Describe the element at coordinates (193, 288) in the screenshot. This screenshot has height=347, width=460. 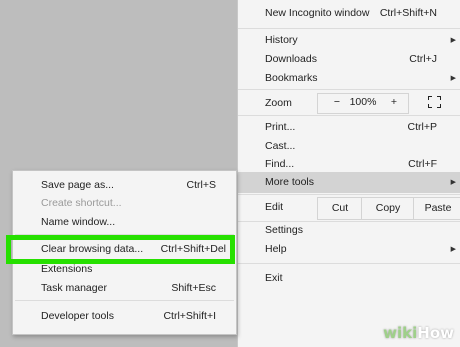
I see `shortcut-label: Shift+Esc` at that location.